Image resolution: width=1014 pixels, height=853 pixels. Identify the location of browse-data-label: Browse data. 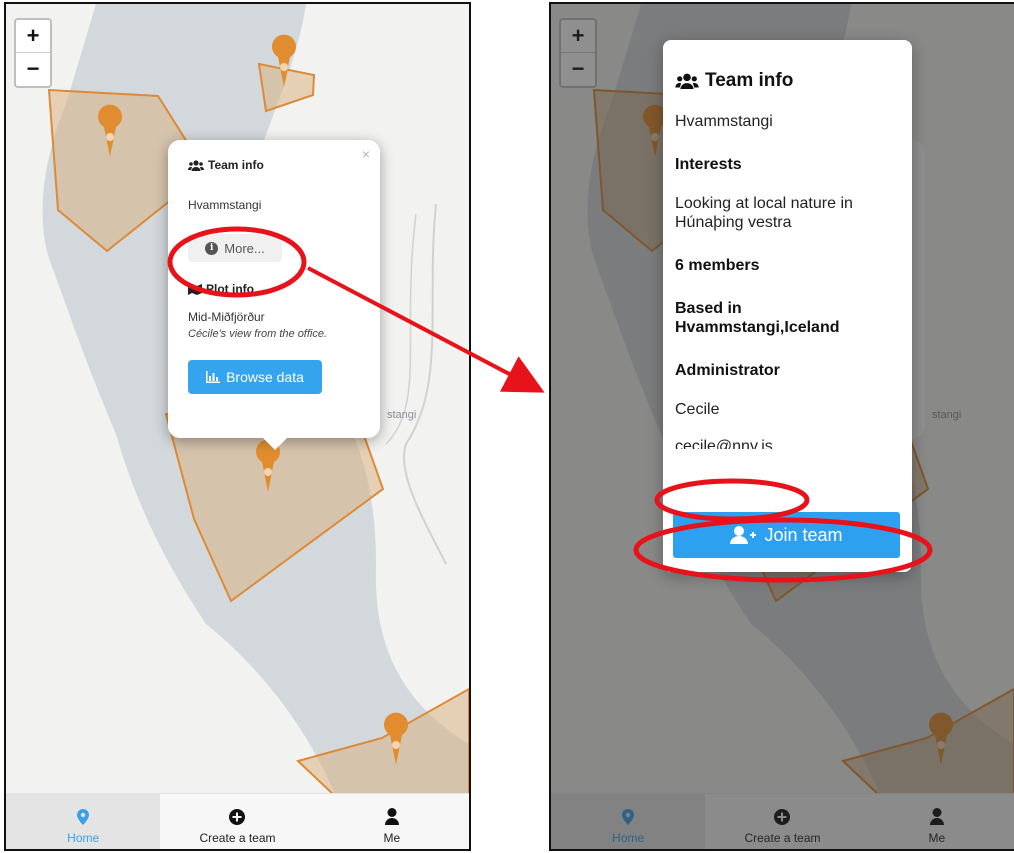
(265, 377).